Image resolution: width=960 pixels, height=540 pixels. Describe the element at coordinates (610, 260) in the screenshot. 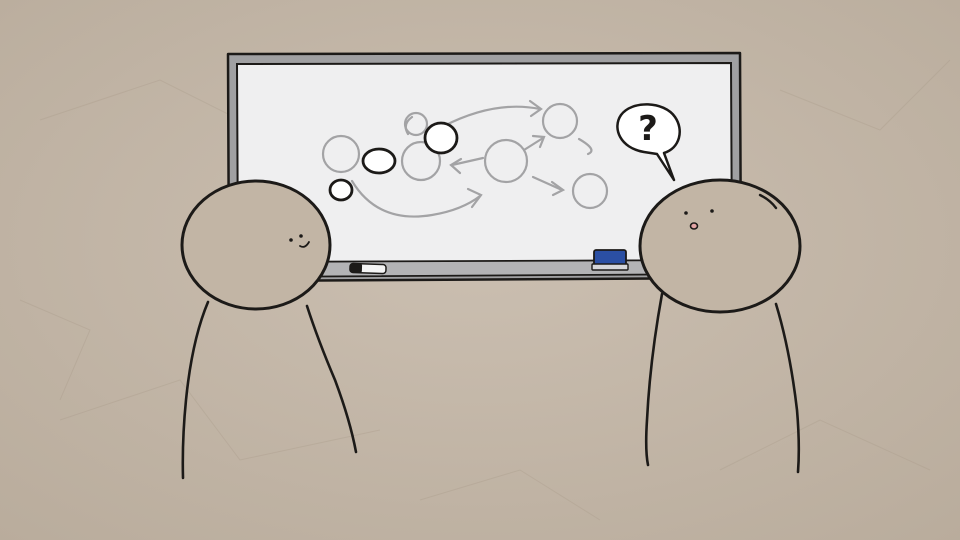

I see `whiteboard-eraser-icon` at that location.